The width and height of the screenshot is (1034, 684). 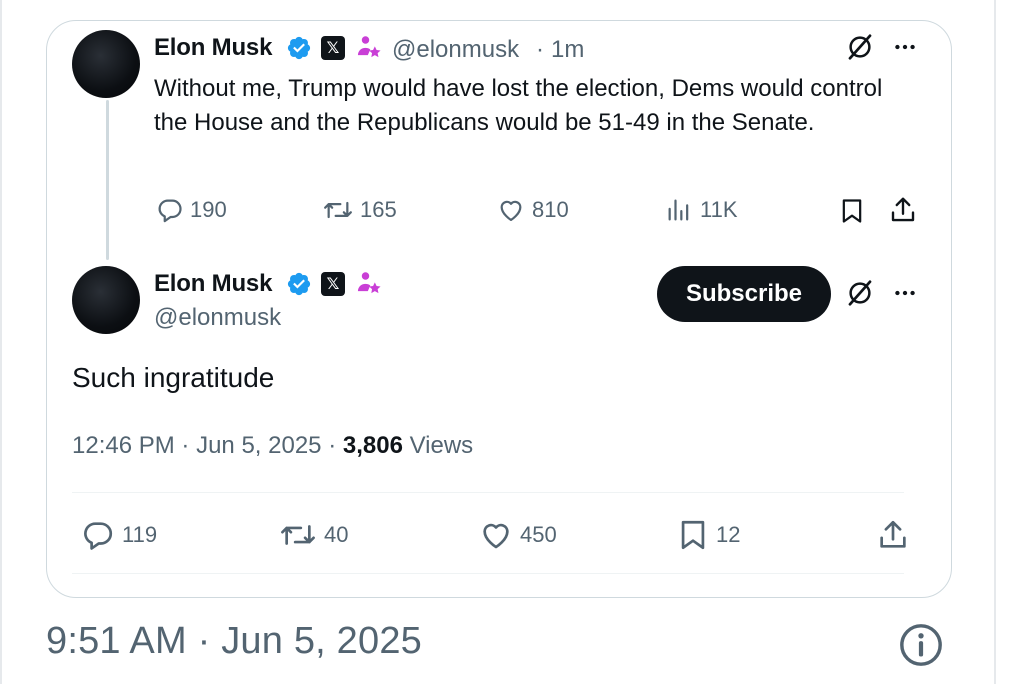 I want to click on tweet-meta: 12:46 PM · Jun 5, 2025 · 3,806 Views, so click(x=272, y=446).